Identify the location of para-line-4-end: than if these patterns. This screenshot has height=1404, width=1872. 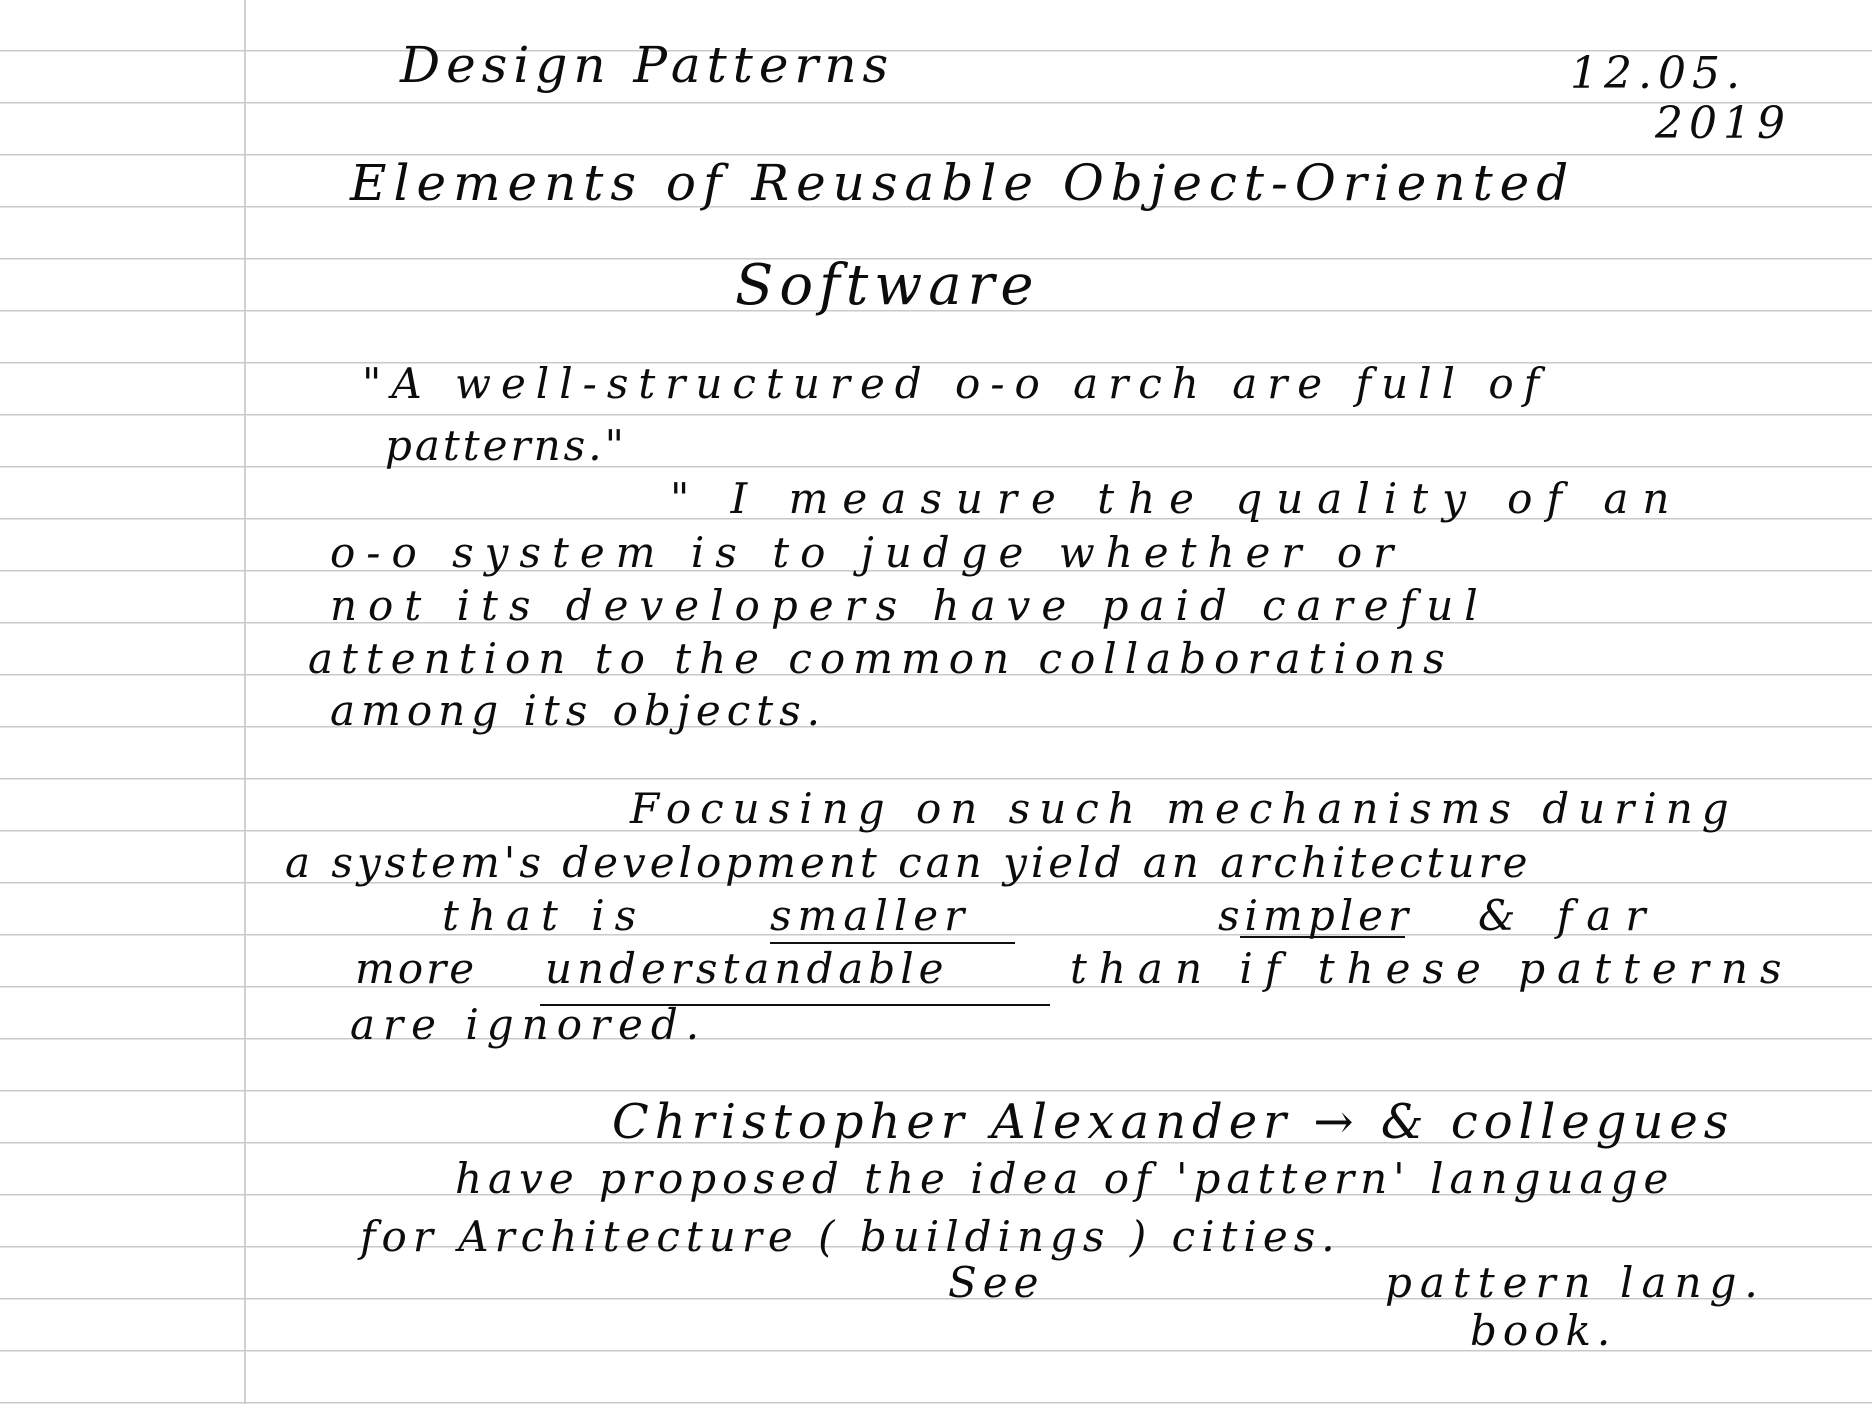
(1432, 968).